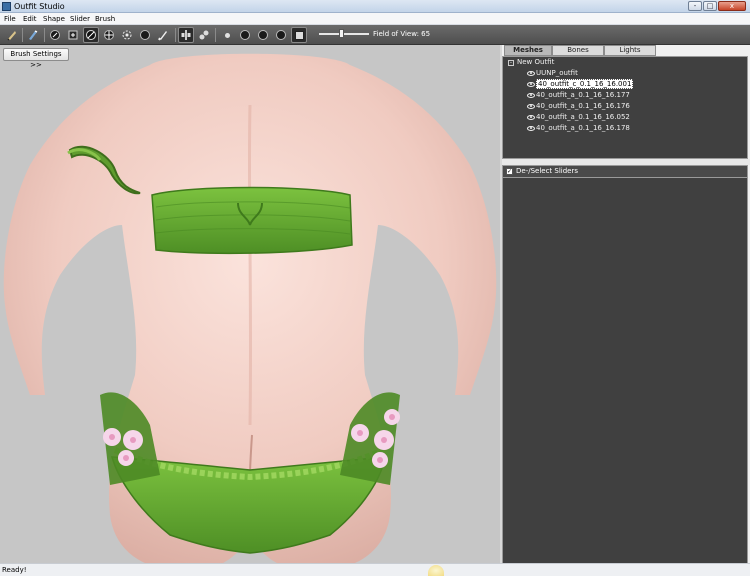 The height and width of the screenshot is (576, 750). Describe the element at coordinates (245, 35) in the screenshot. I see `brush-size-s-icon` at that location.